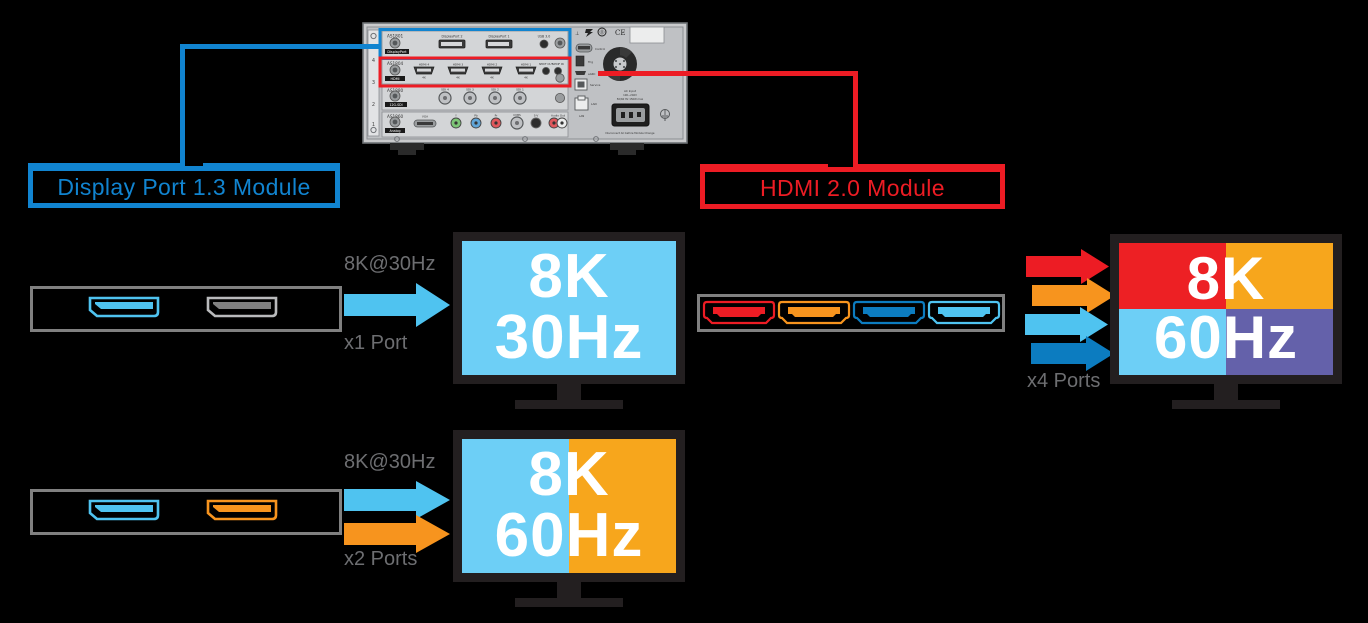 The width and height of the screenshot is (1368, 623). I want to click on dp-port-4-active, so click(242, 510).